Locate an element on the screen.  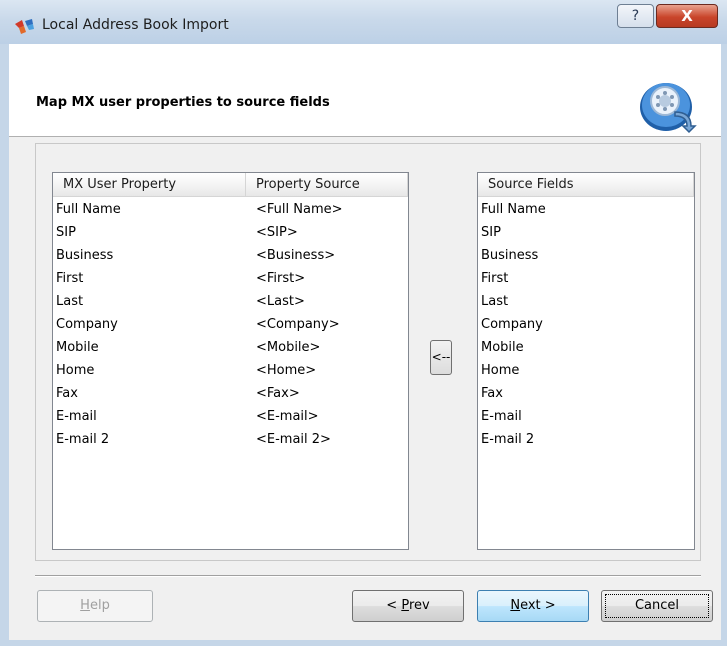
source-field-item: SIP is located at coordinates (491, 232).